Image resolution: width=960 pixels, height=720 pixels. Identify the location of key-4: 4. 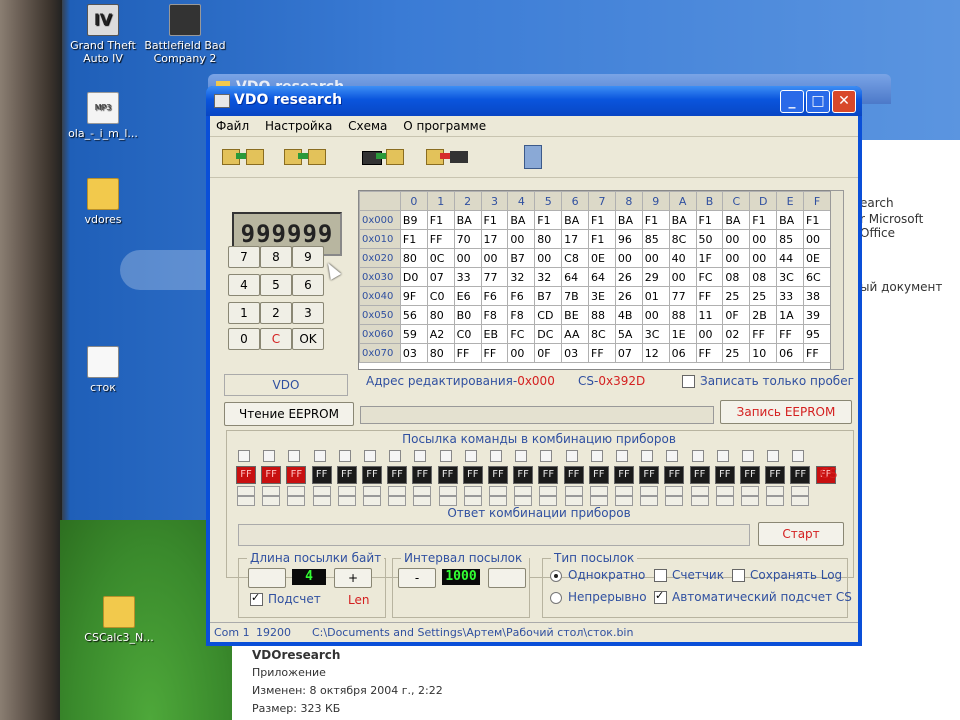
(244, 285).